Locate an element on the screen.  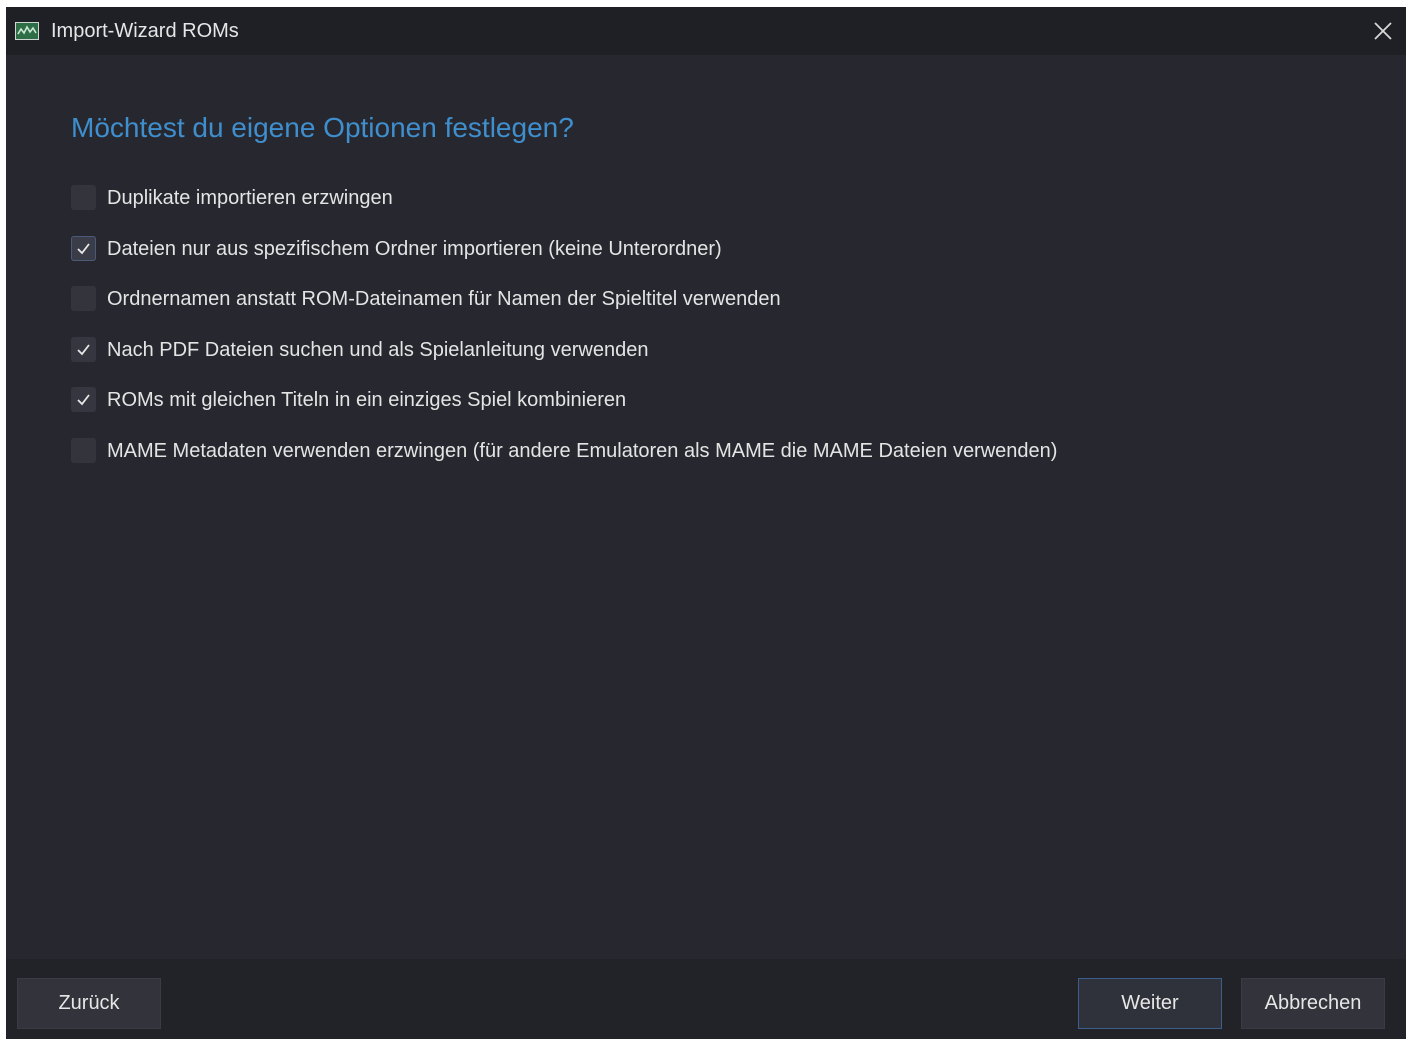
cancel-button: Abbrechen is located at coordinates (1313, 1003).